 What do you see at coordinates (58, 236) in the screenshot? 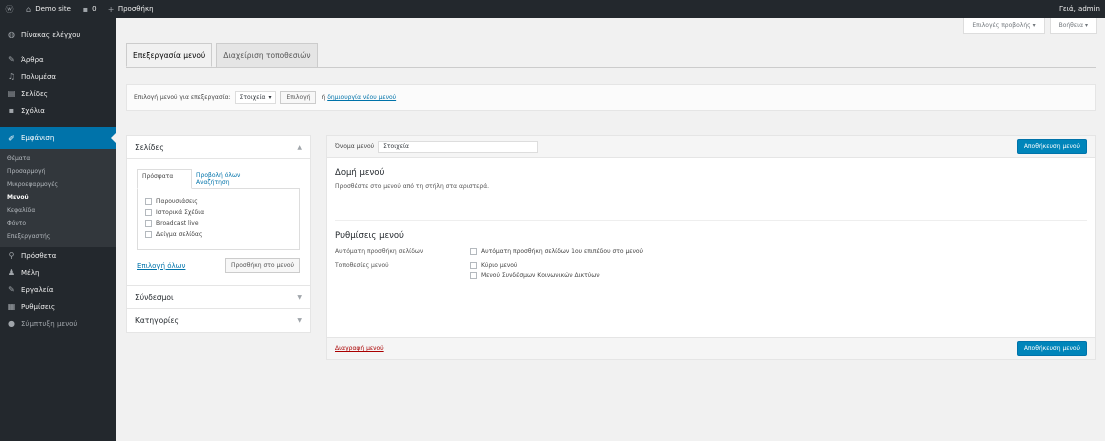
I see `submenu-item-editor: Επεξεργαστής` at bounding box center [58, 236].